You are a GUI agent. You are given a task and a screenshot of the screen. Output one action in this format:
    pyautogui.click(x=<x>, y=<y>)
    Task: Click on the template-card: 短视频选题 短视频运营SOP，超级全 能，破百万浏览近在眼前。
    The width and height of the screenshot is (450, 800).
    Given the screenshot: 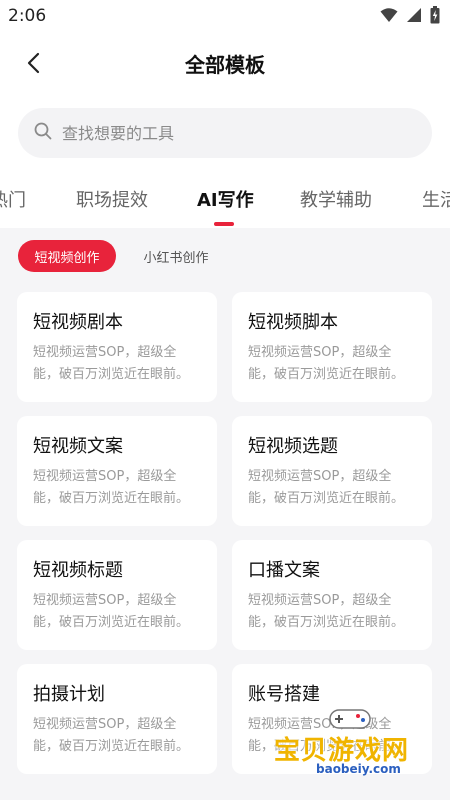 What is the action you would take?
    pyautogui.click(x=332, y=471)
    